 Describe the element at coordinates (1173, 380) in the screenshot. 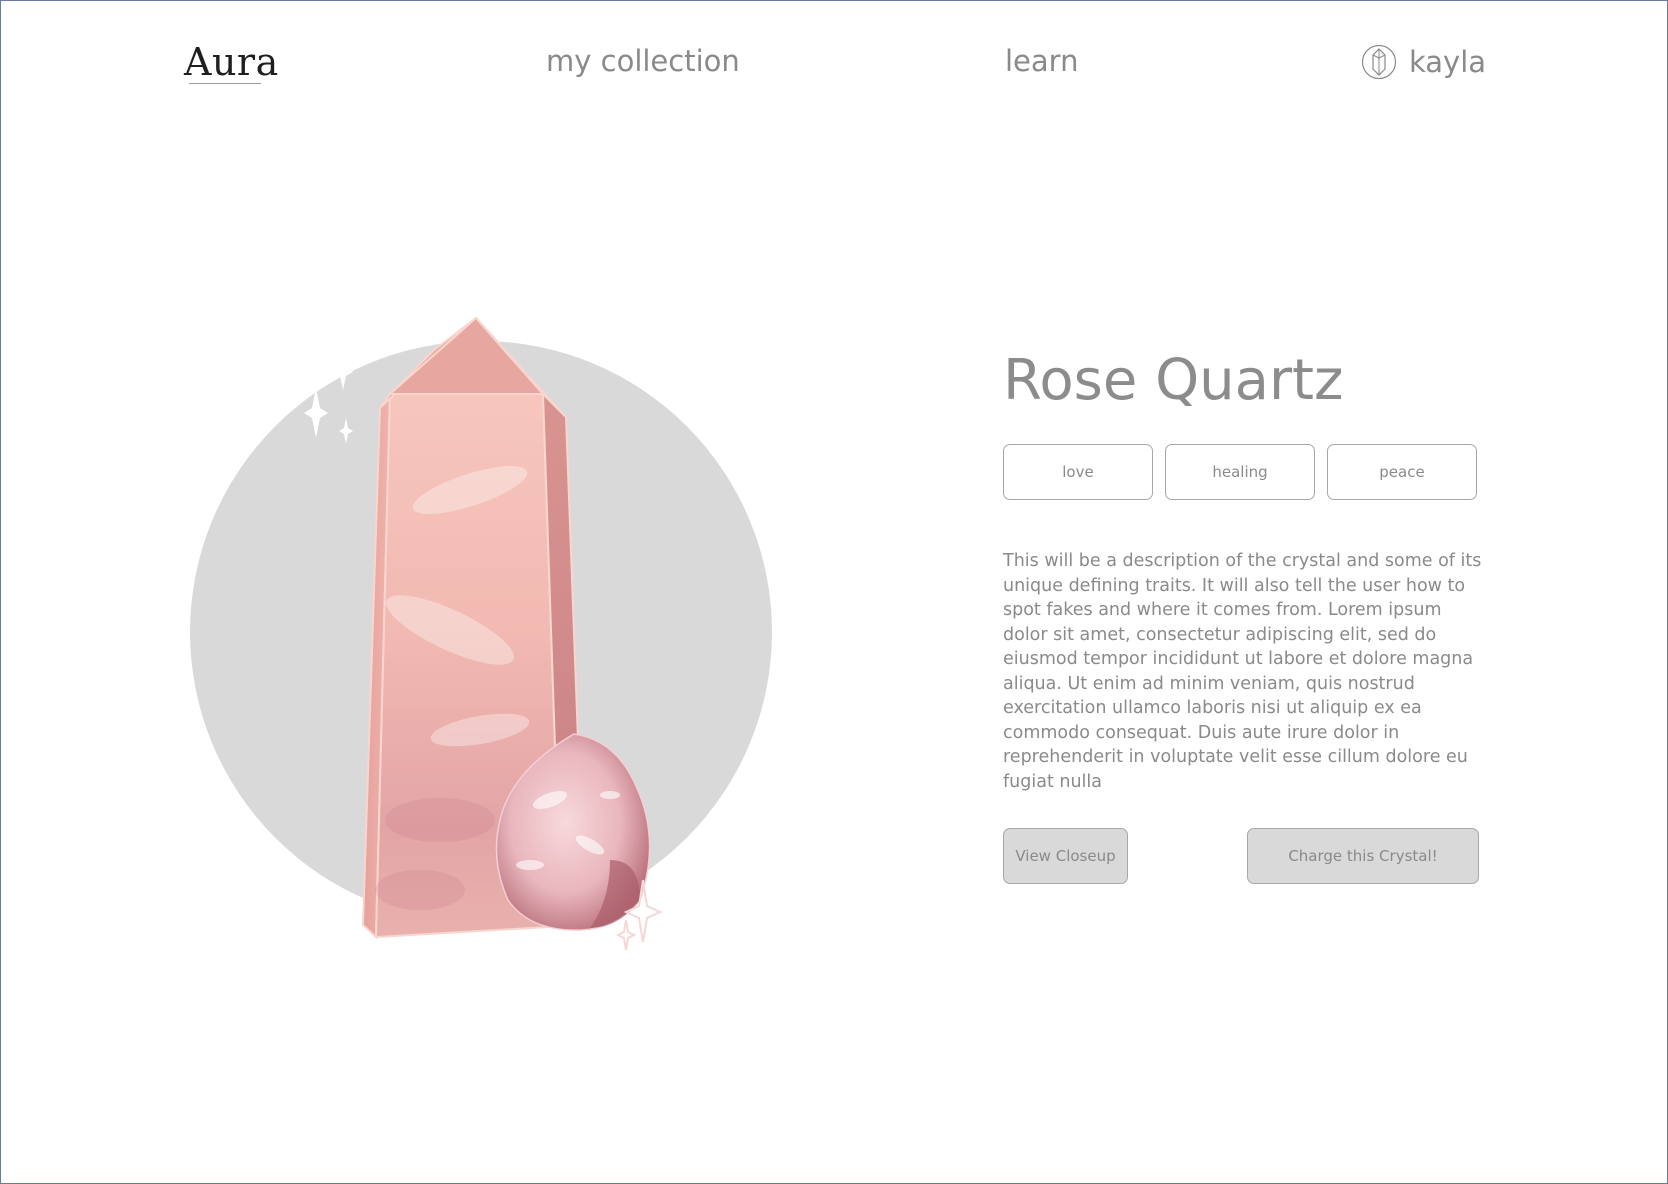

I see `crystal-title: Rose Quartz` at that location.